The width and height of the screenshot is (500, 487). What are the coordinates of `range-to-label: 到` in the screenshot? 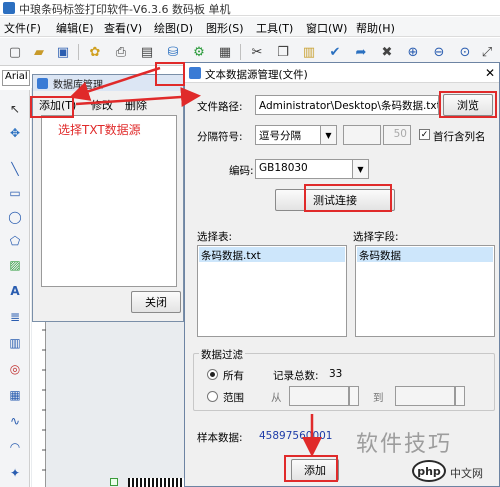 It's located at (378, 398).